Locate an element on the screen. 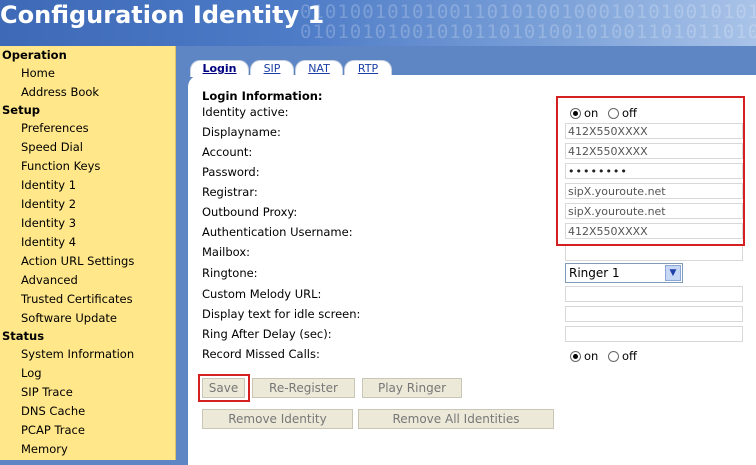  sidebar-item-trusted-certificates: Trusted Certificates is located at coordinates (77, 299).